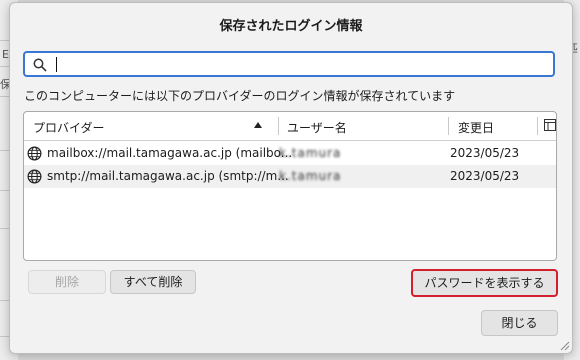  Describe the element at coordinates (564, 345) in the screenshot. I see `resize-grip-icon` at that location.